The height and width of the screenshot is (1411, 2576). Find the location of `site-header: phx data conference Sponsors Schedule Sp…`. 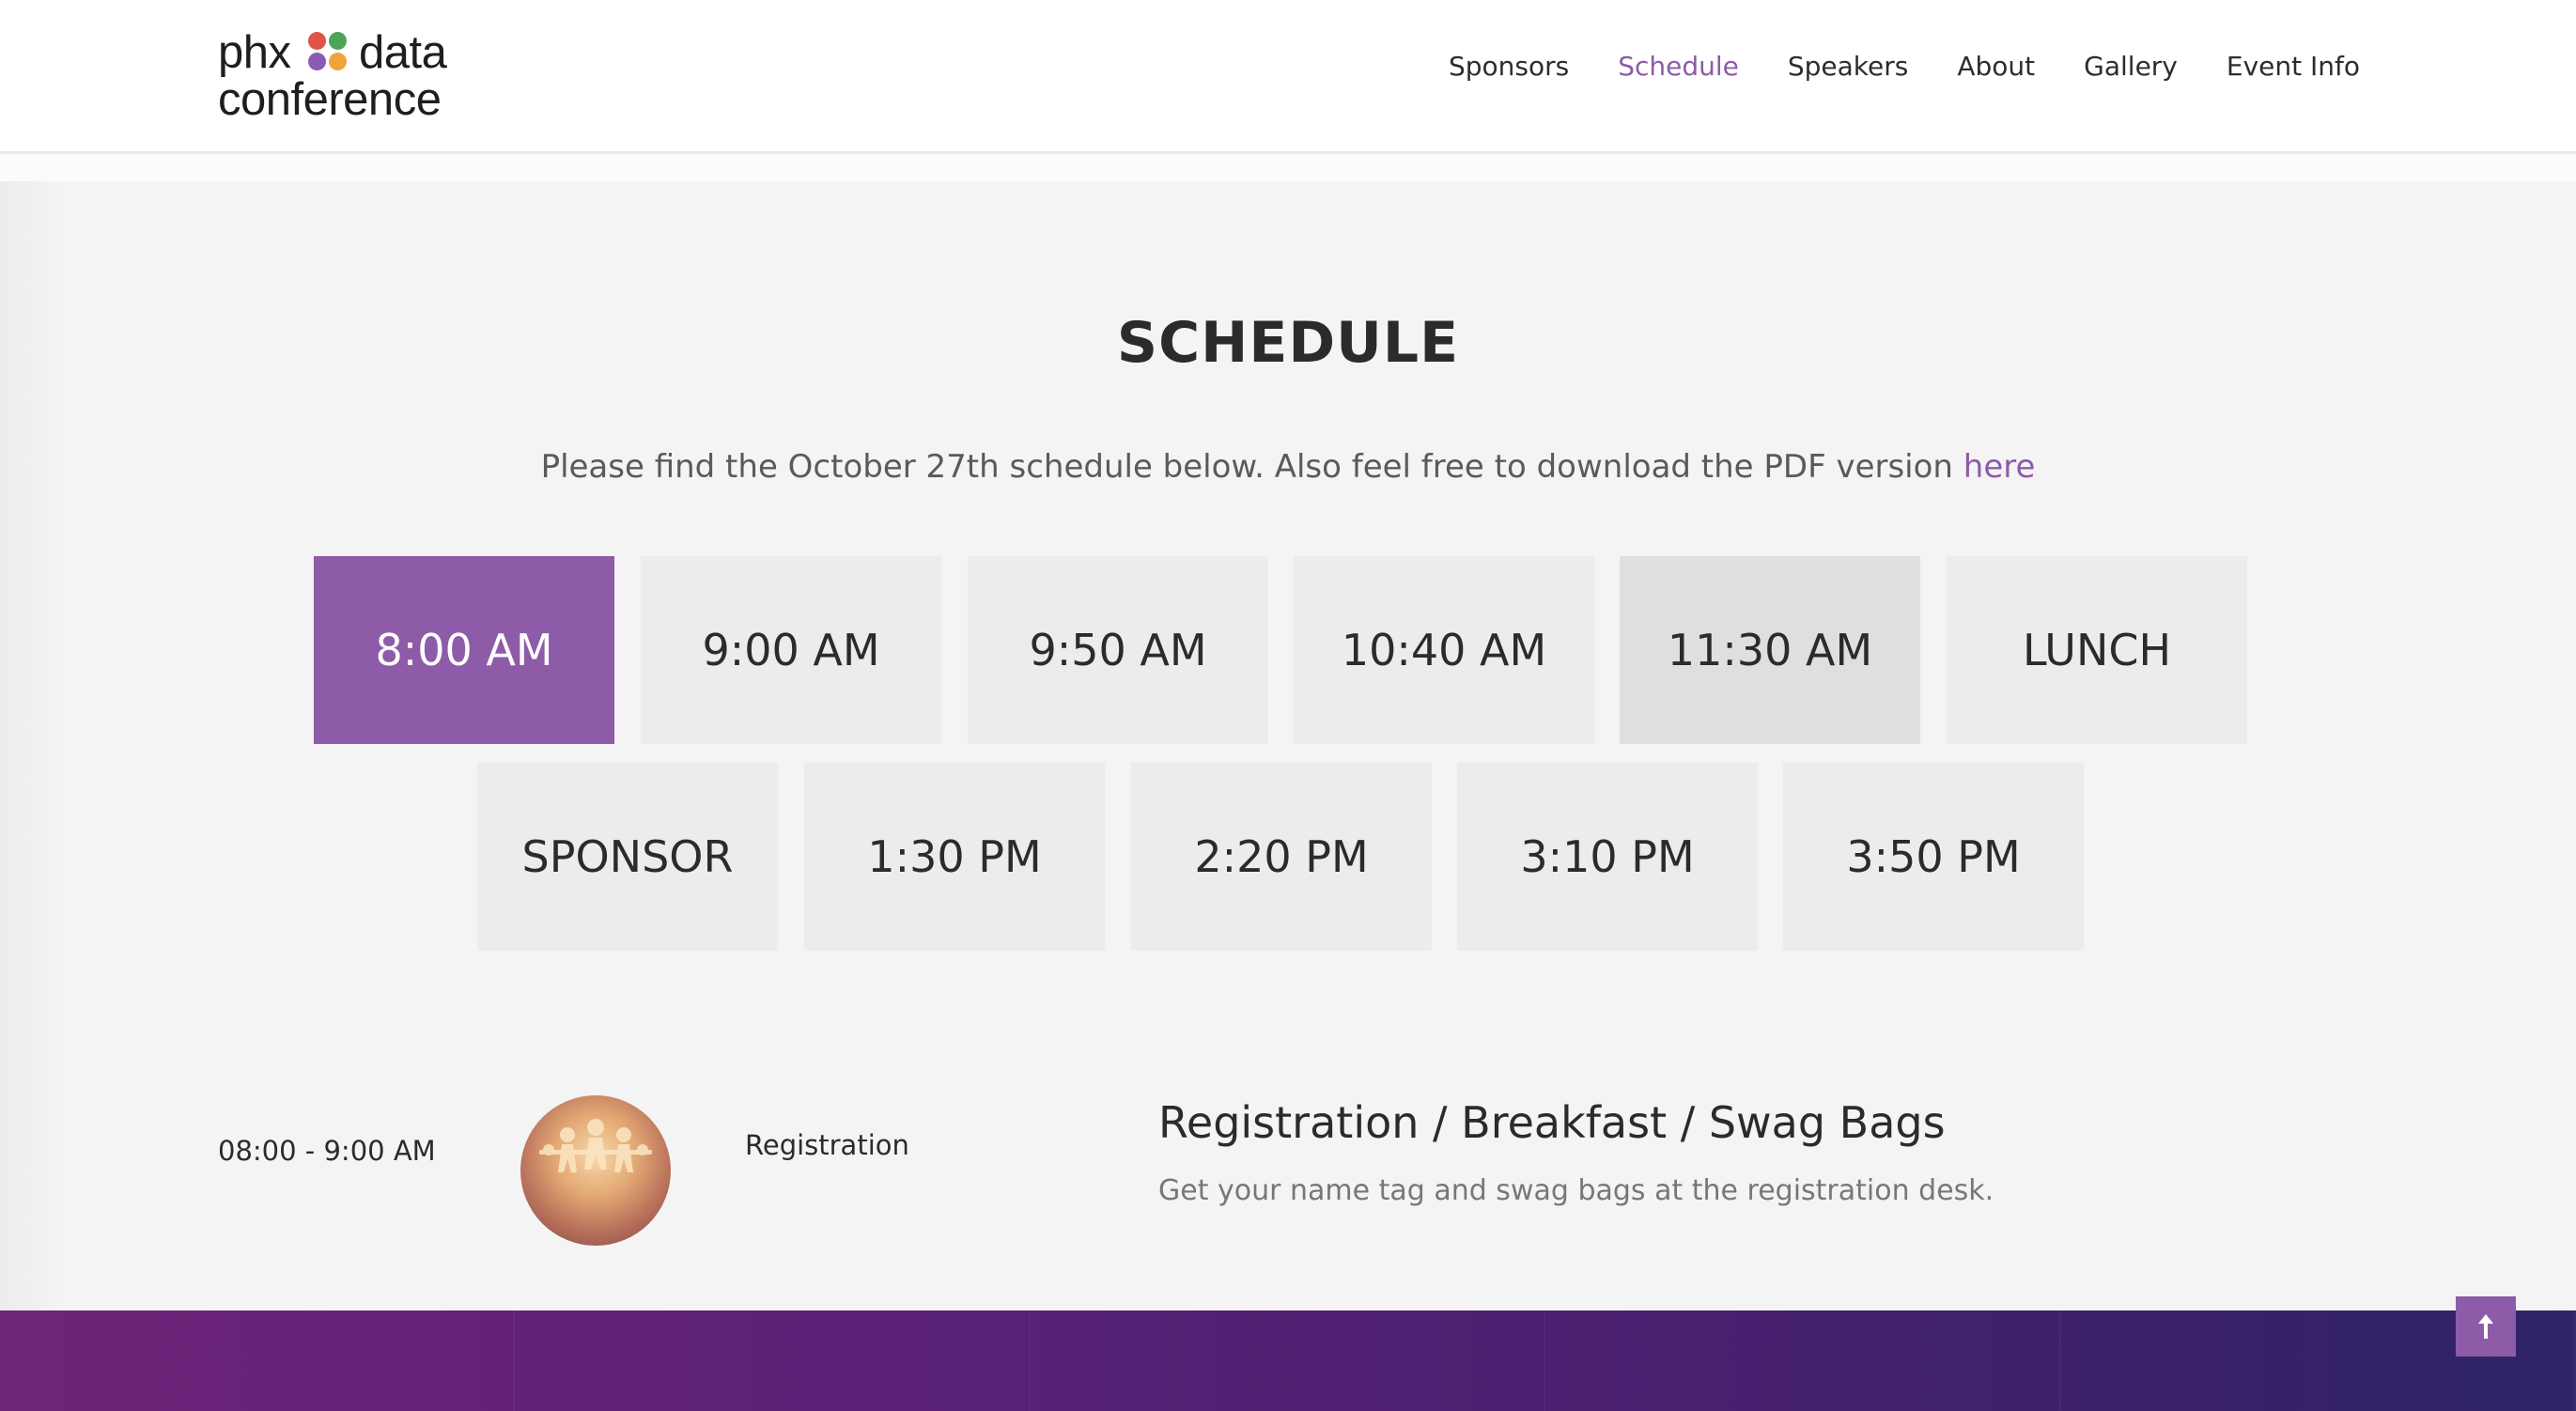

site-header: phx data conference Sponsors Schedule Sp… is located at coordinates (1288, 76).